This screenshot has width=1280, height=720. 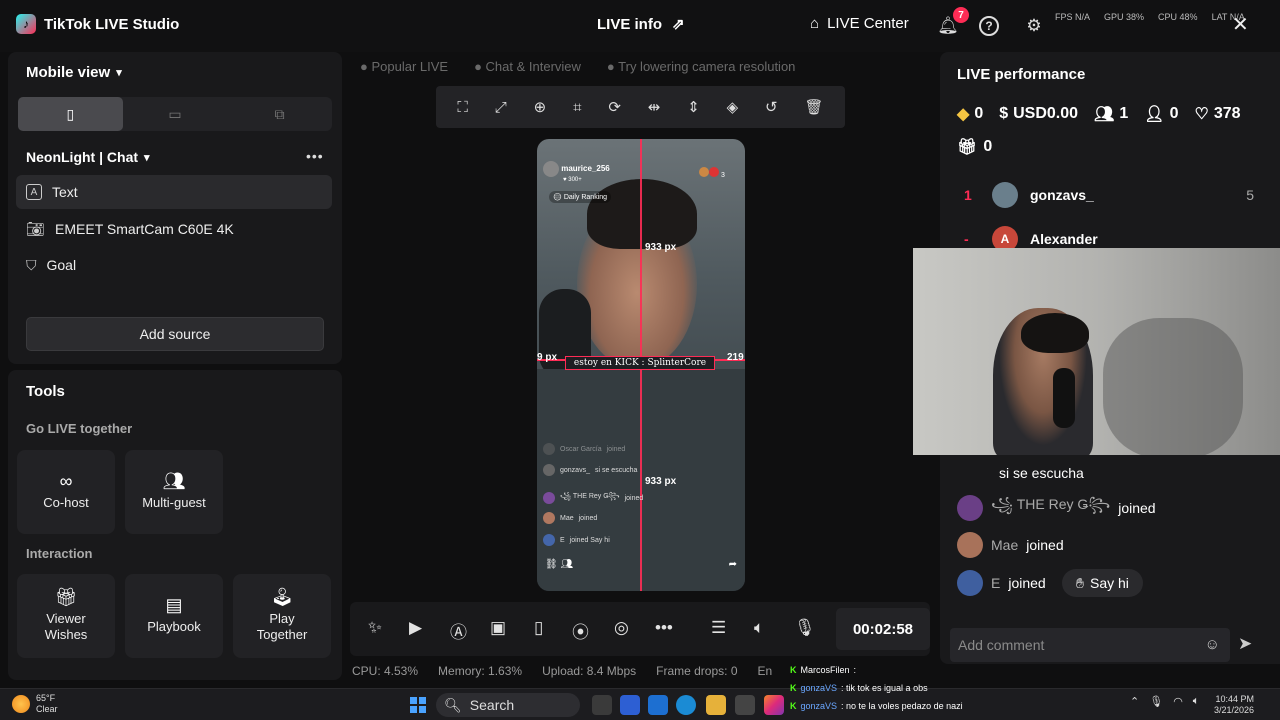 I want to click on ai-icon: Ⓐ, so click(x=458, y=630).